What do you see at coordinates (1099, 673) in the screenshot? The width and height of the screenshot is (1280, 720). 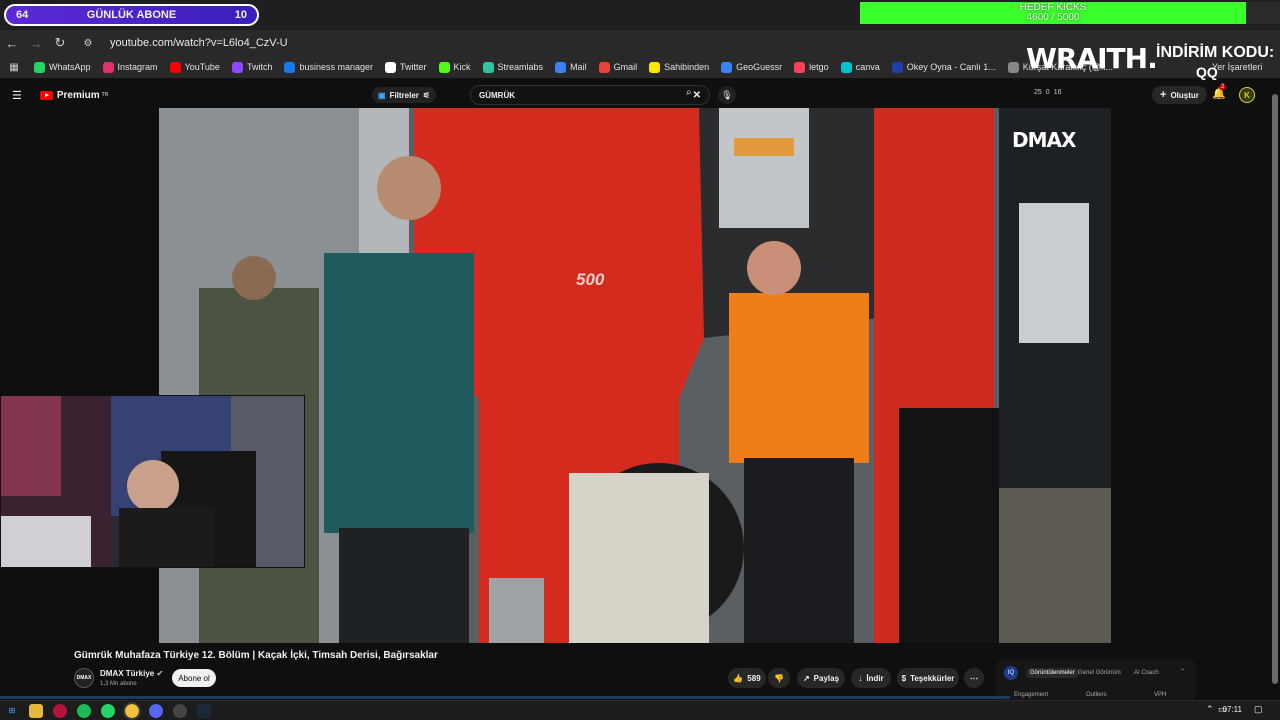 I see `tab-overview: Genel Görünüm` at bounding box center [1099, 673].